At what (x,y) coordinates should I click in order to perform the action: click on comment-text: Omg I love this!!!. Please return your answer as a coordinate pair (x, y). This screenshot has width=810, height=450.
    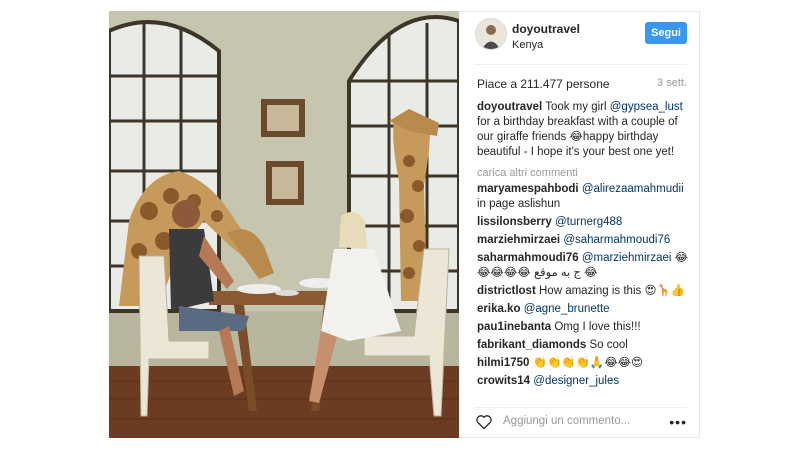
    Looking at the image, I should click on (597, 327).